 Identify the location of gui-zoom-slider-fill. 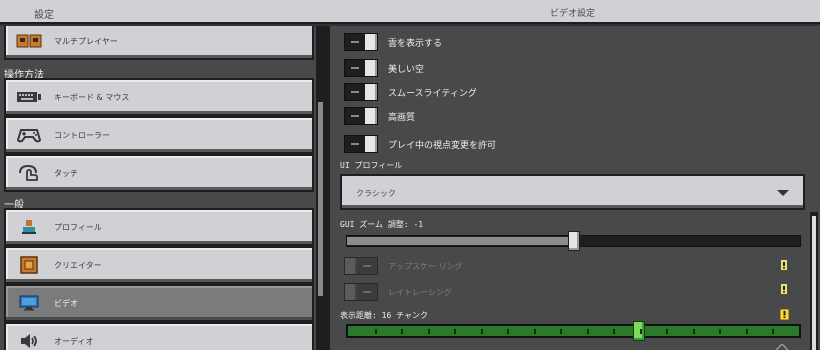
(460, 241).